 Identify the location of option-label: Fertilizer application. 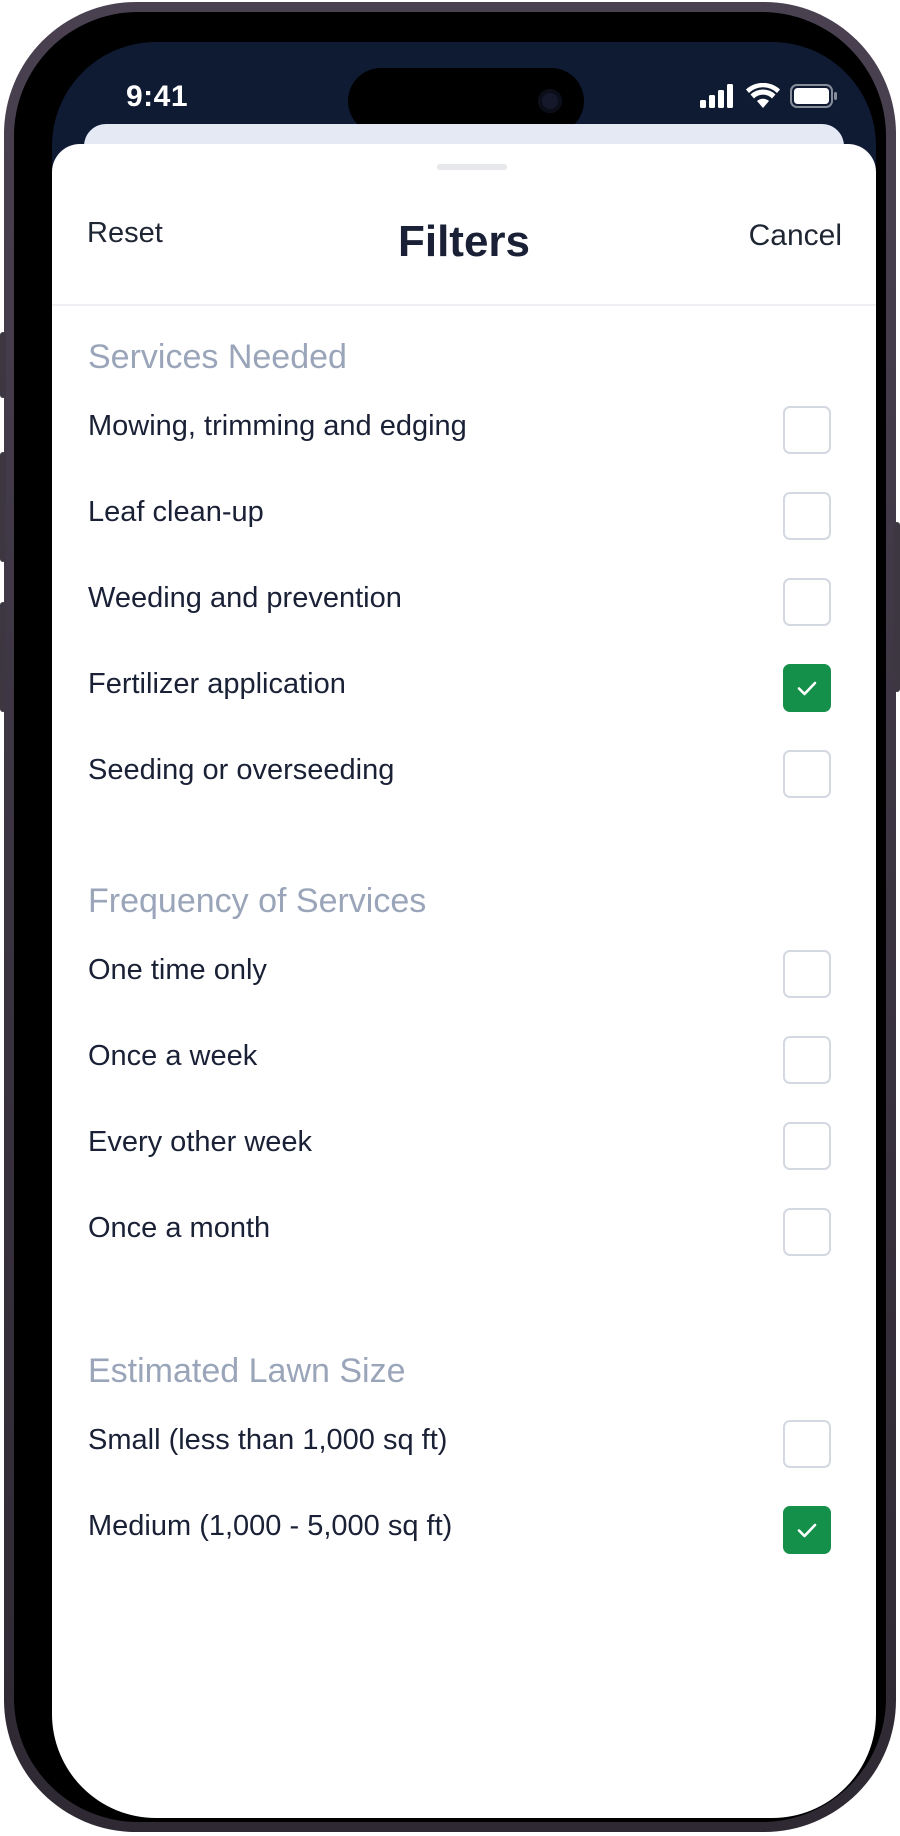
(217, 684).